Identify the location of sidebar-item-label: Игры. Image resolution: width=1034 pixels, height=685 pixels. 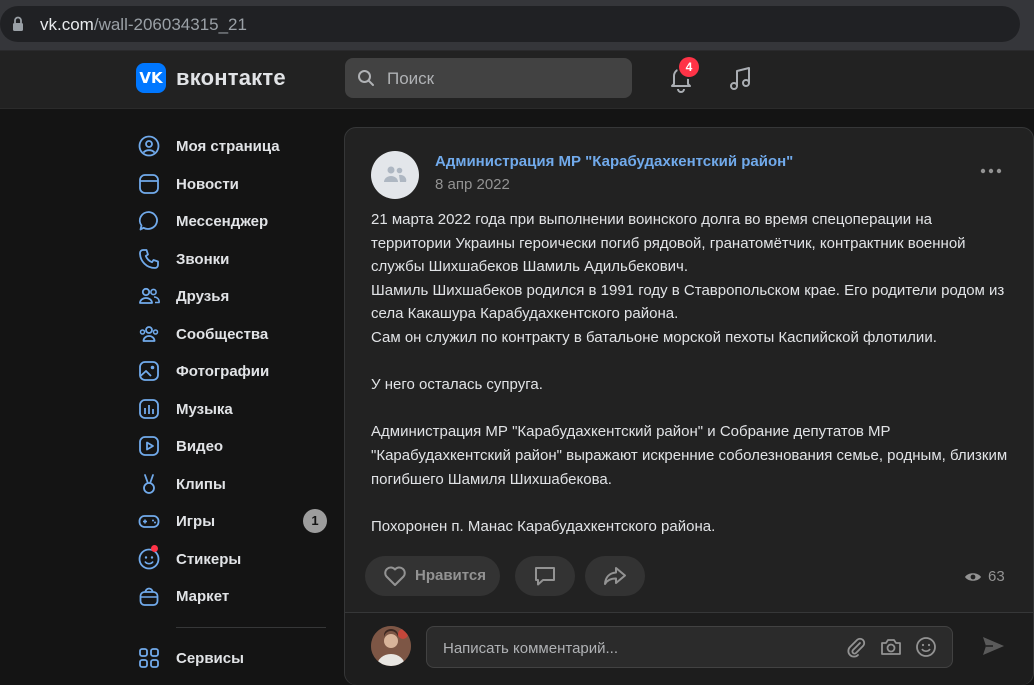
(196, 521).